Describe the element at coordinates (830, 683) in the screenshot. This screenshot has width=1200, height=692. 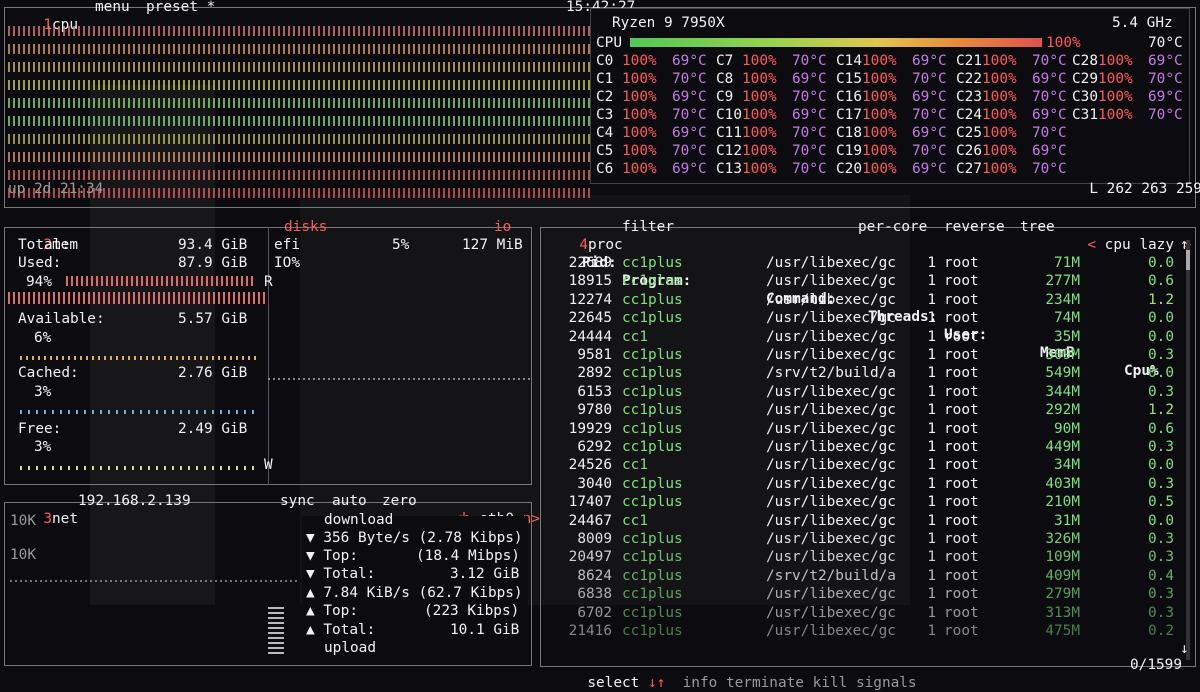
I see `footer-kill: kill` at that location.